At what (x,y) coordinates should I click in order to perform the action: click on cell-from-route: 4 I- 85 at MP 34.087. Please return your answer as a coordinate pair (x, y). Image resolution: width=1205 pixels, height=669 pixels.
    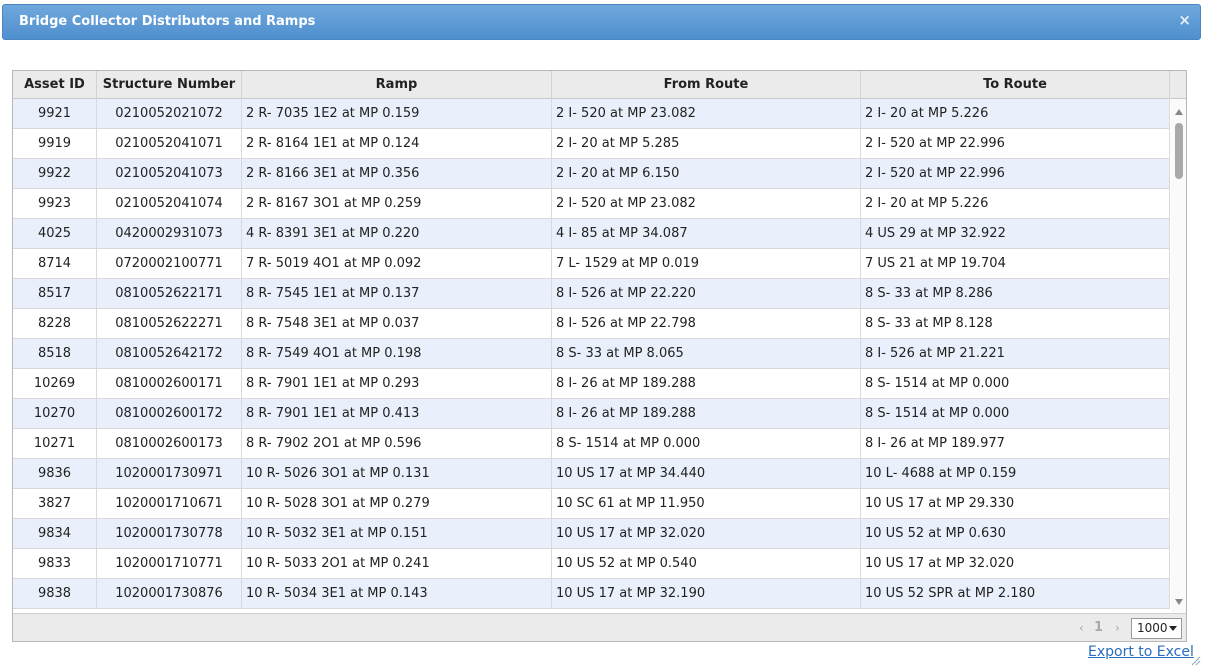
    Looking at the image, I should click on (706, 233).